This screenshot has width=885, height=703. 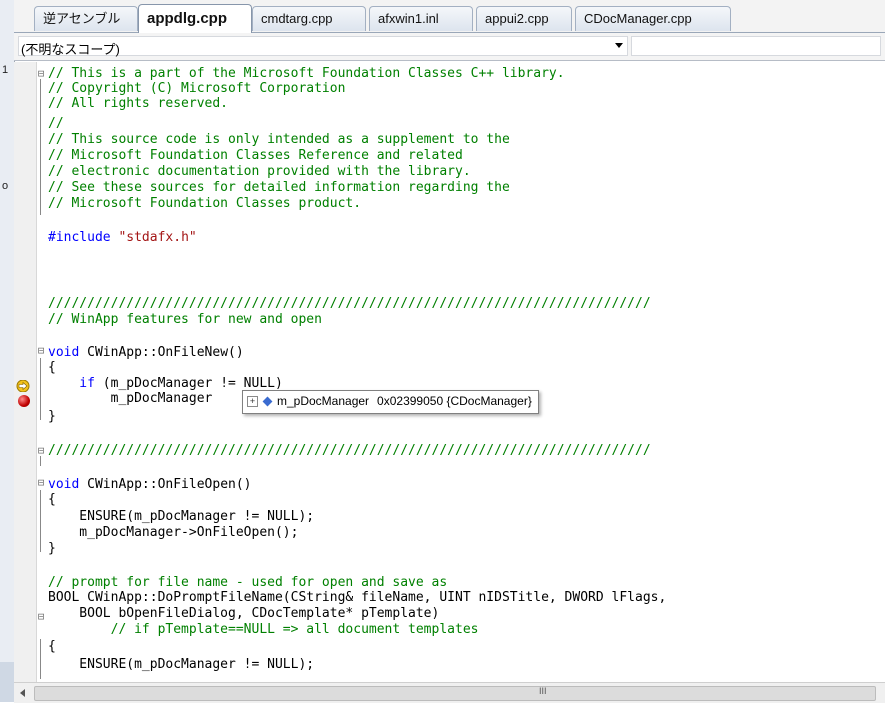 I want to click on code-line: // All rights reserved., so click(x=138, y=103).